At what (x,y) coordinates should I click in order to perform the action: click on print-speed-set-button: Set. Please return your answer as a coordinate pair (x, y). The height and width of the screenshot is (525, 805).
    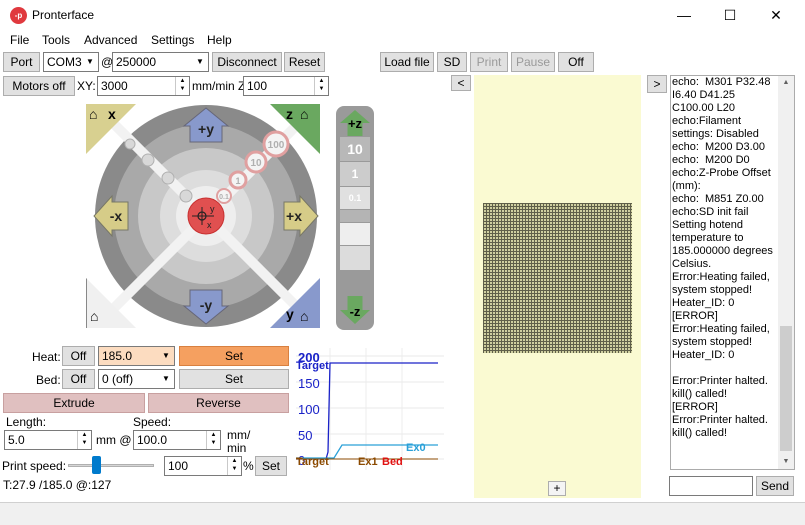
    Looking at the image, I should click on (271, 466).